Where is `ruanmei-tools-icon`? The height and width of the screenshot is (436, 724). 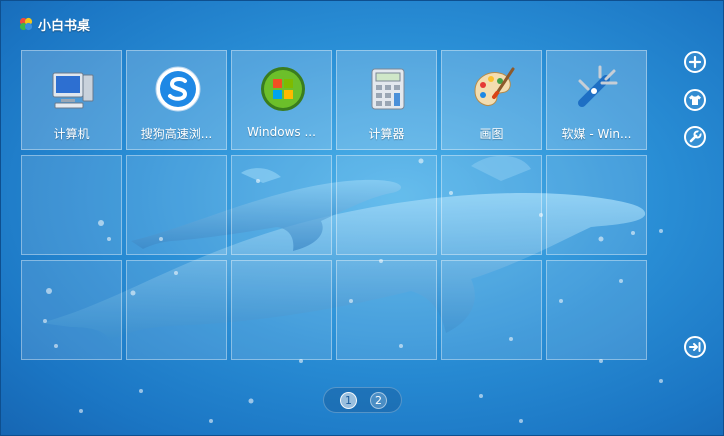
ruanmei-tools-icon is located at coordinates (598, 86).